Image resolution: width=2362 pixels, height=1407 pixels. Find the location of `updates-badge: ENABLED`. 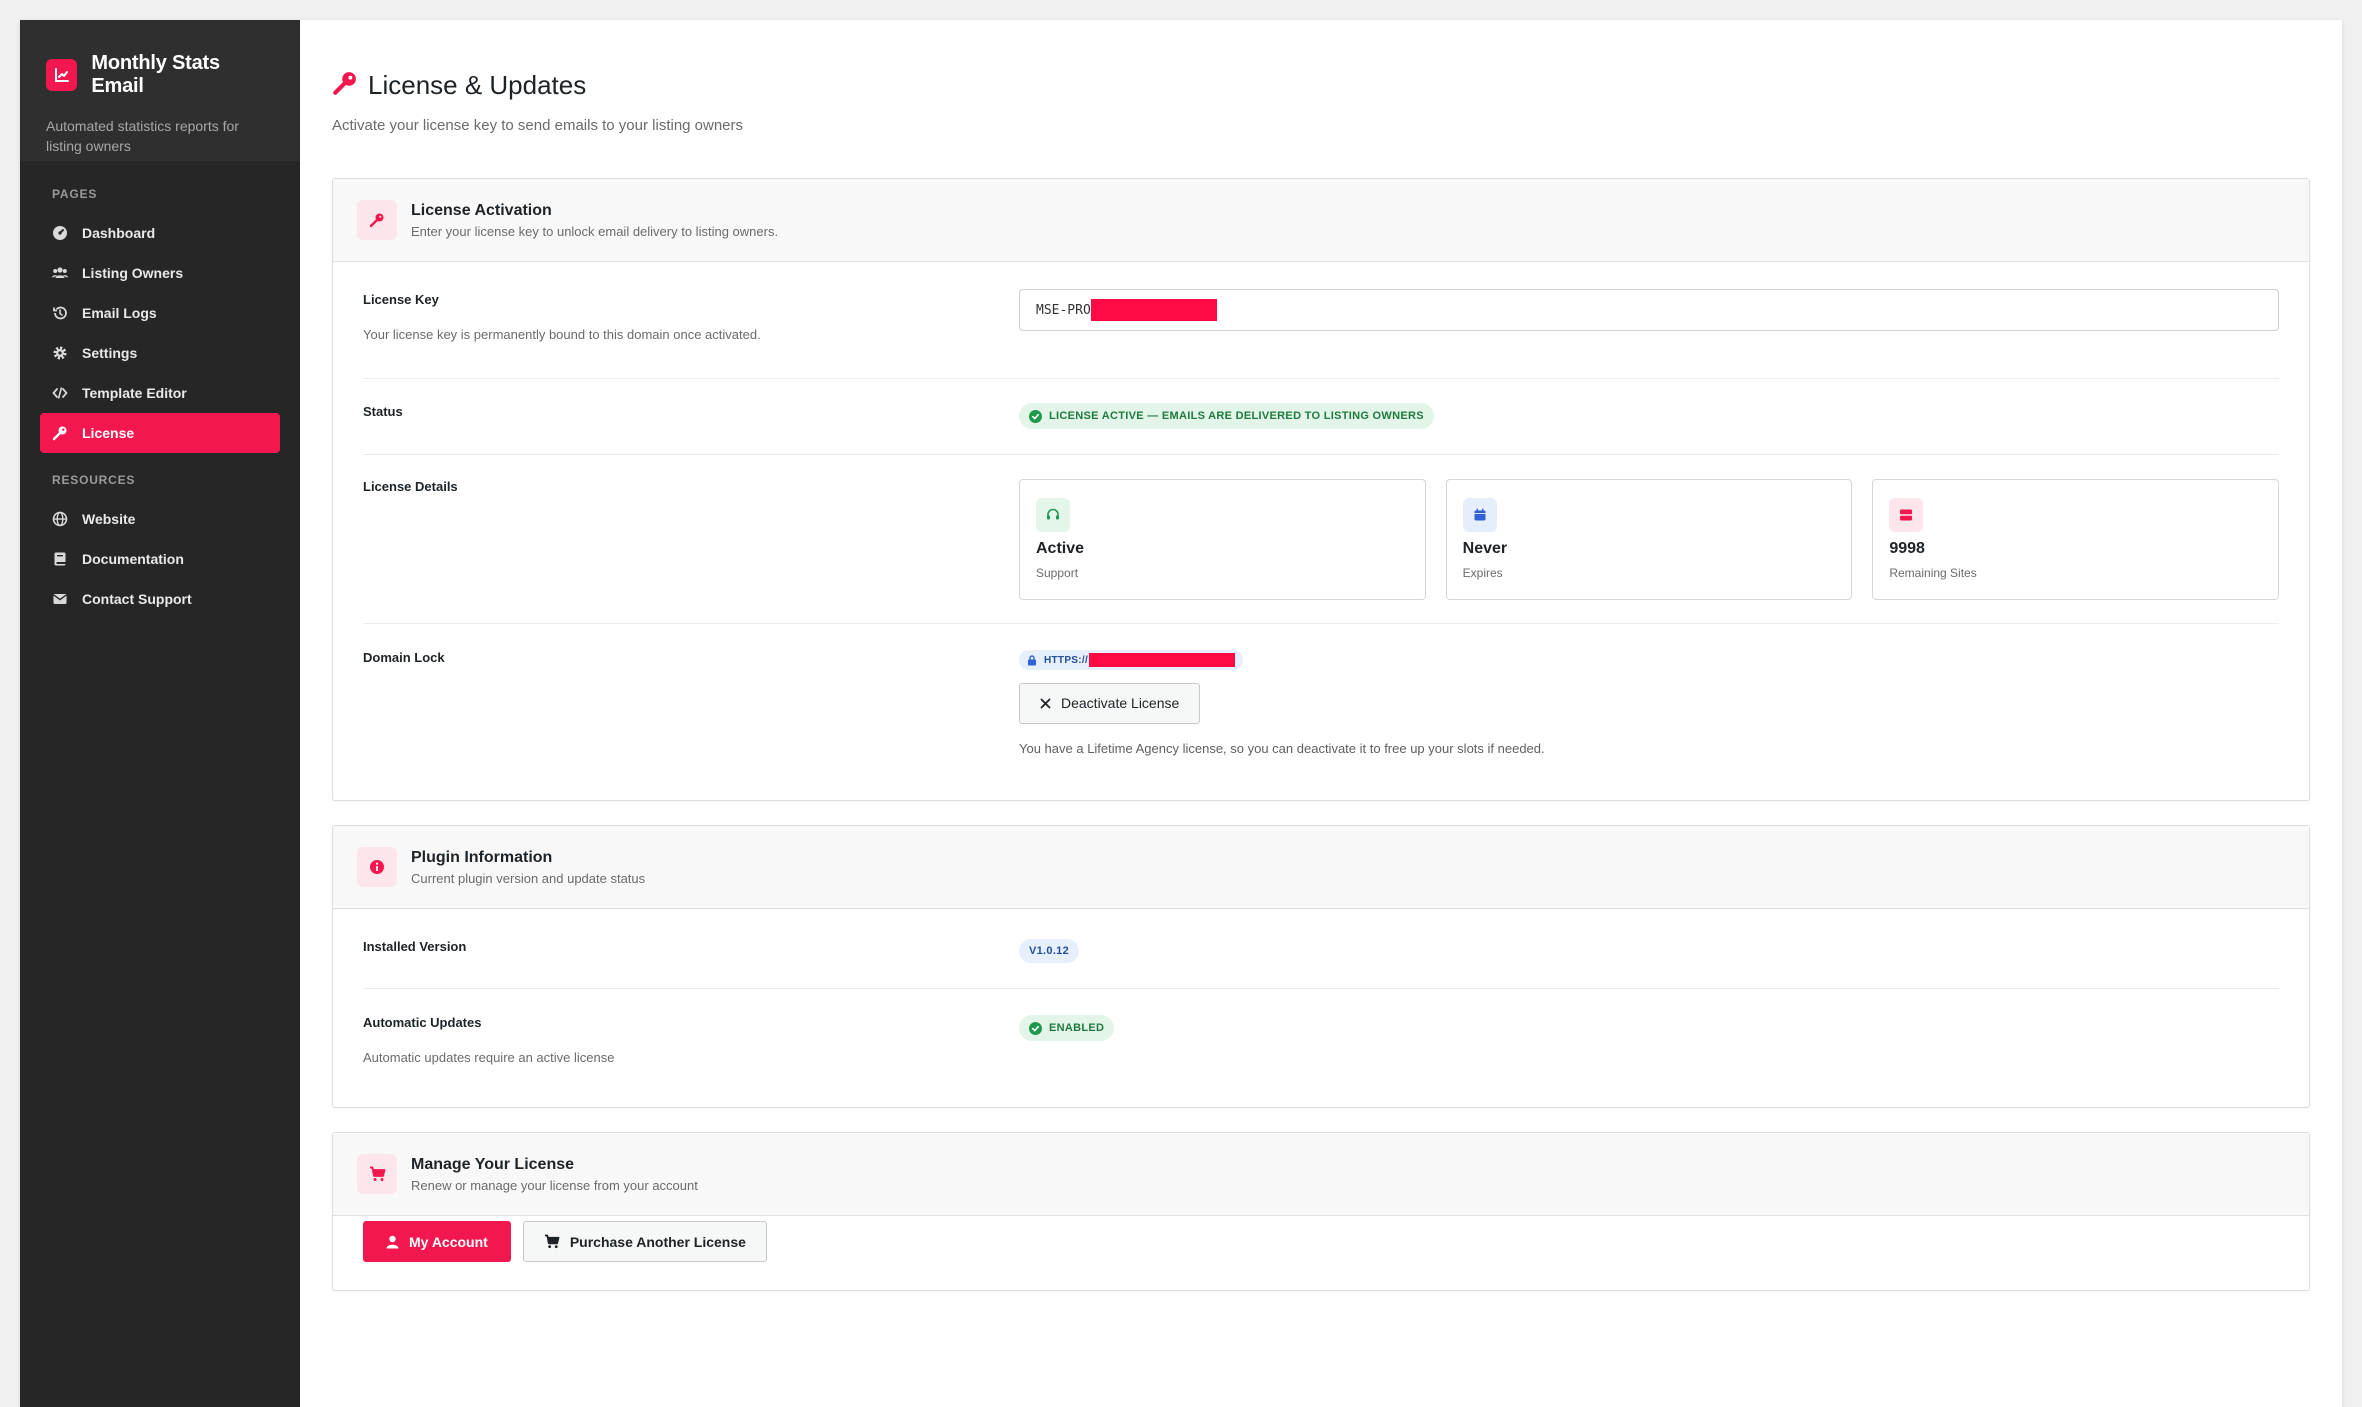

updates-badge: ENABLED is located at coordinates (1067, 1028).